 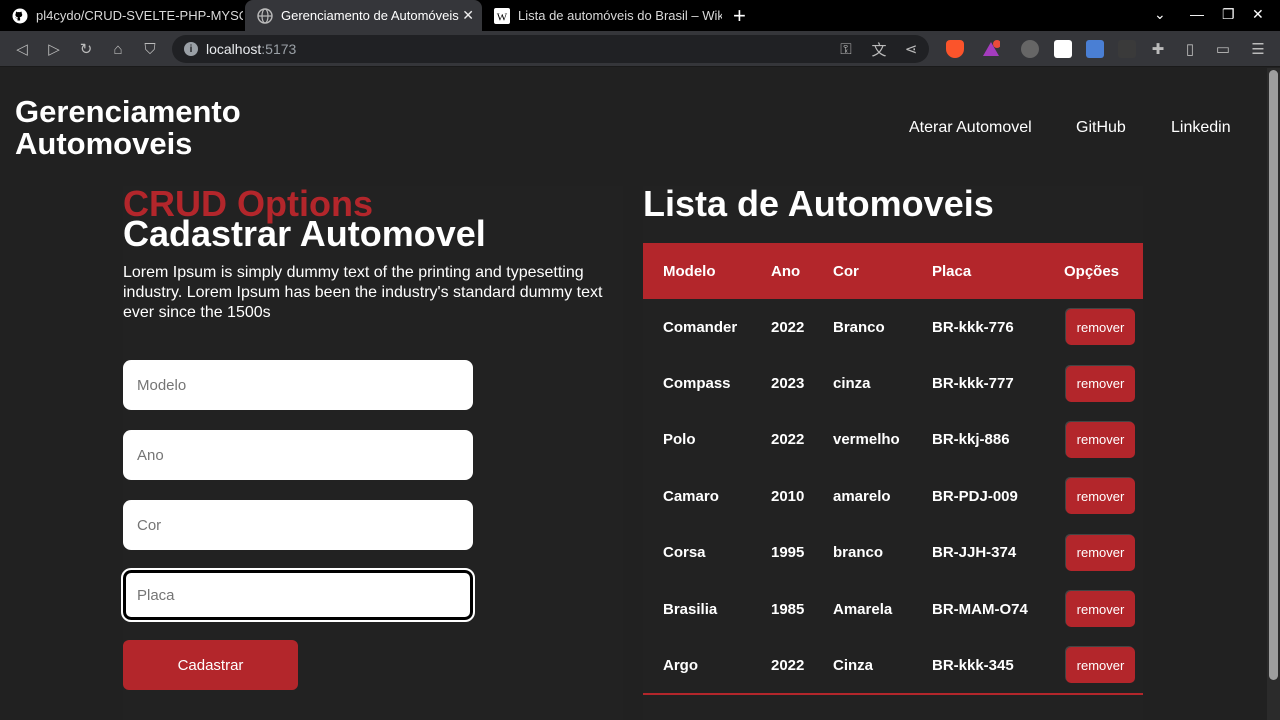 I want to click on address-bar: i localhost:5173 ⚿ 文 ⋖, so click(x=550, y=49).